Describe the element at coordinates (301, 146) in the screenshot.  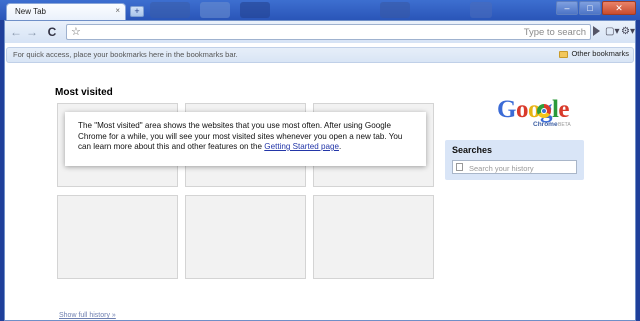
I see `getting-started-link: Getting Started page` at that location.